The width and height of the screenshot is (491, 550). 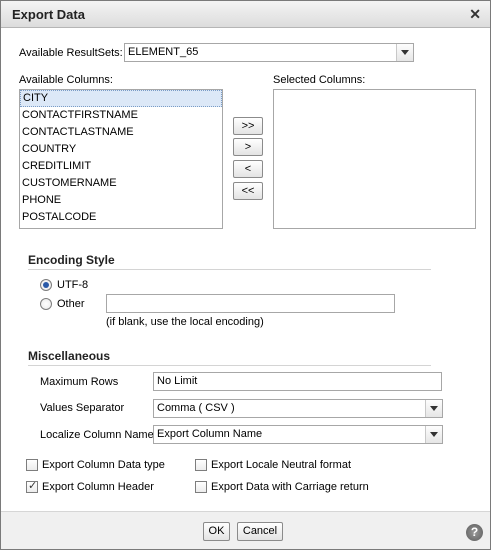 I want to click on list-item: CONTACTLASTNAME, so click(x=121, y=132).